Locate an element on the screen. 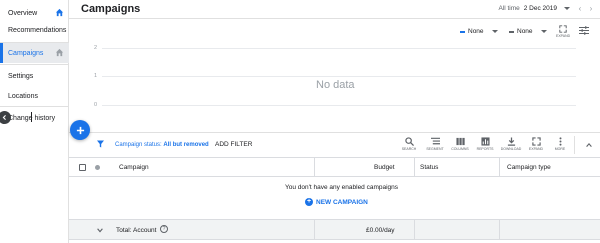 This screenshot has width=600, height=243. plus-icon is located at coordinates (80, 130).